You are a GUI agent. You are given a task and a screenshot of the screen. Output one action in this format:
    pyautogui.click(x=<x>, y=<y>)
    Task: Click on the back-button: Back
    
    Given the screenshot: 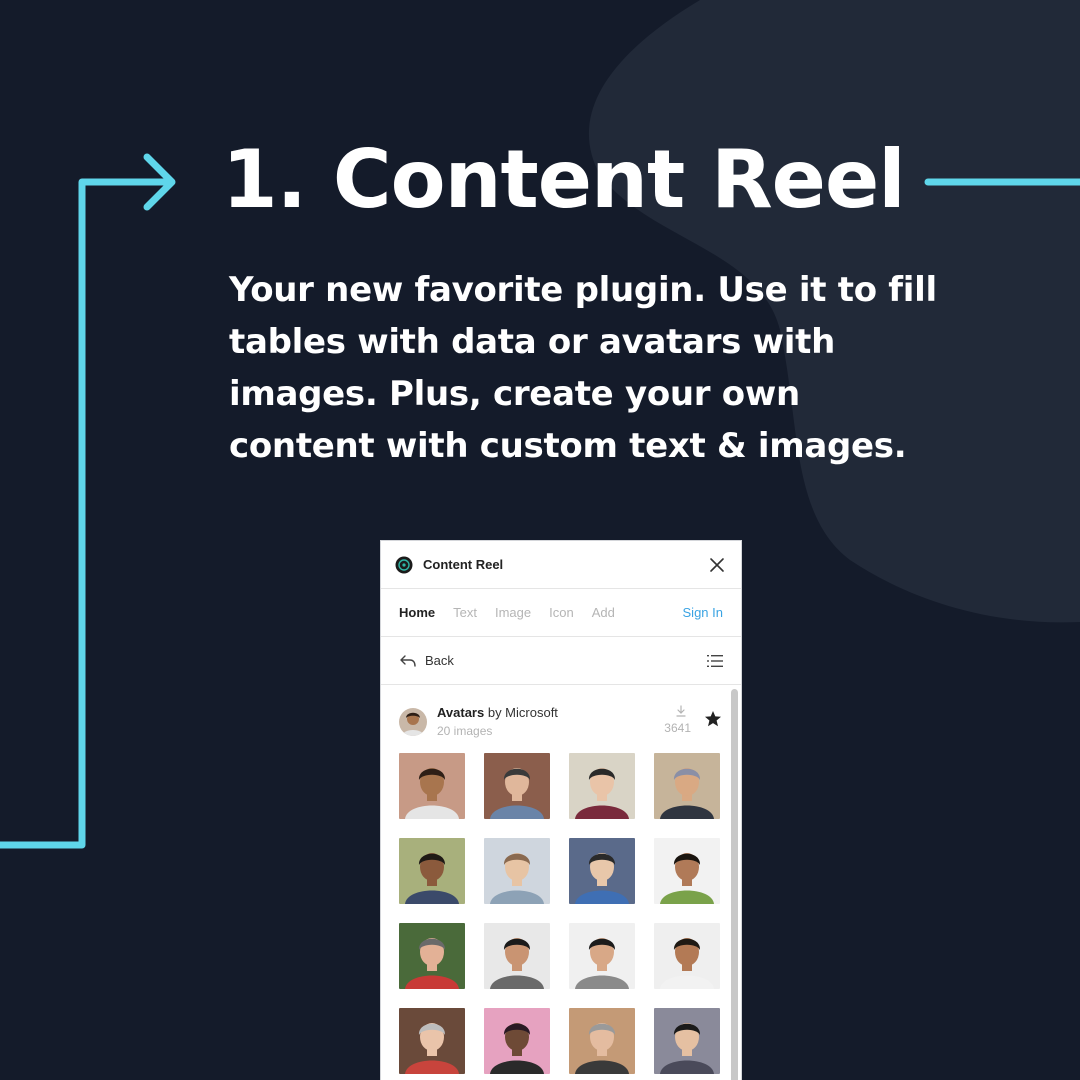 What is the action you would take?
    pyautogui.click(x=426, y=661)
    